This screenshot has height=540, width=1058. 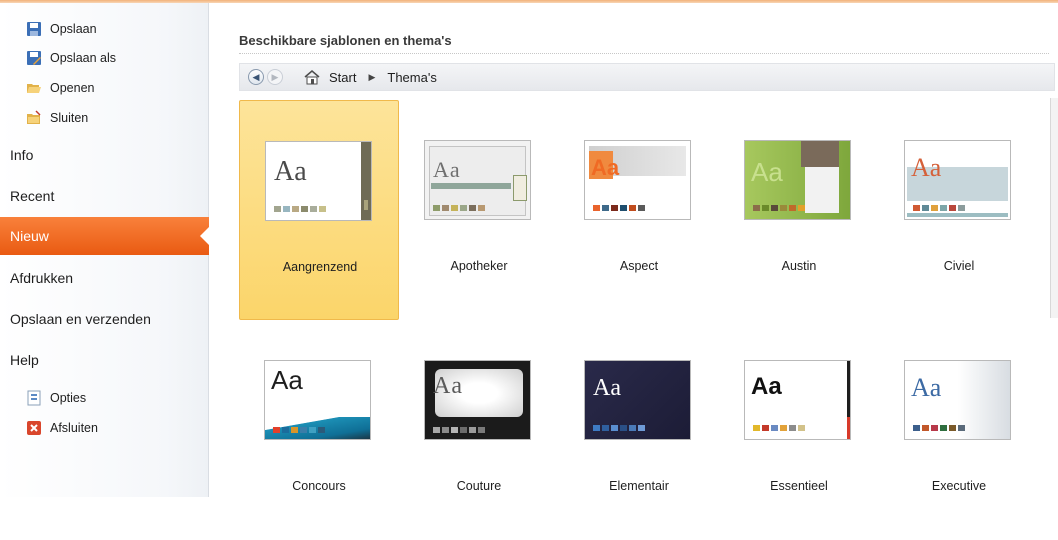 I want to click on sidebar-item-openen: Openen, so click(x=60, y=88).